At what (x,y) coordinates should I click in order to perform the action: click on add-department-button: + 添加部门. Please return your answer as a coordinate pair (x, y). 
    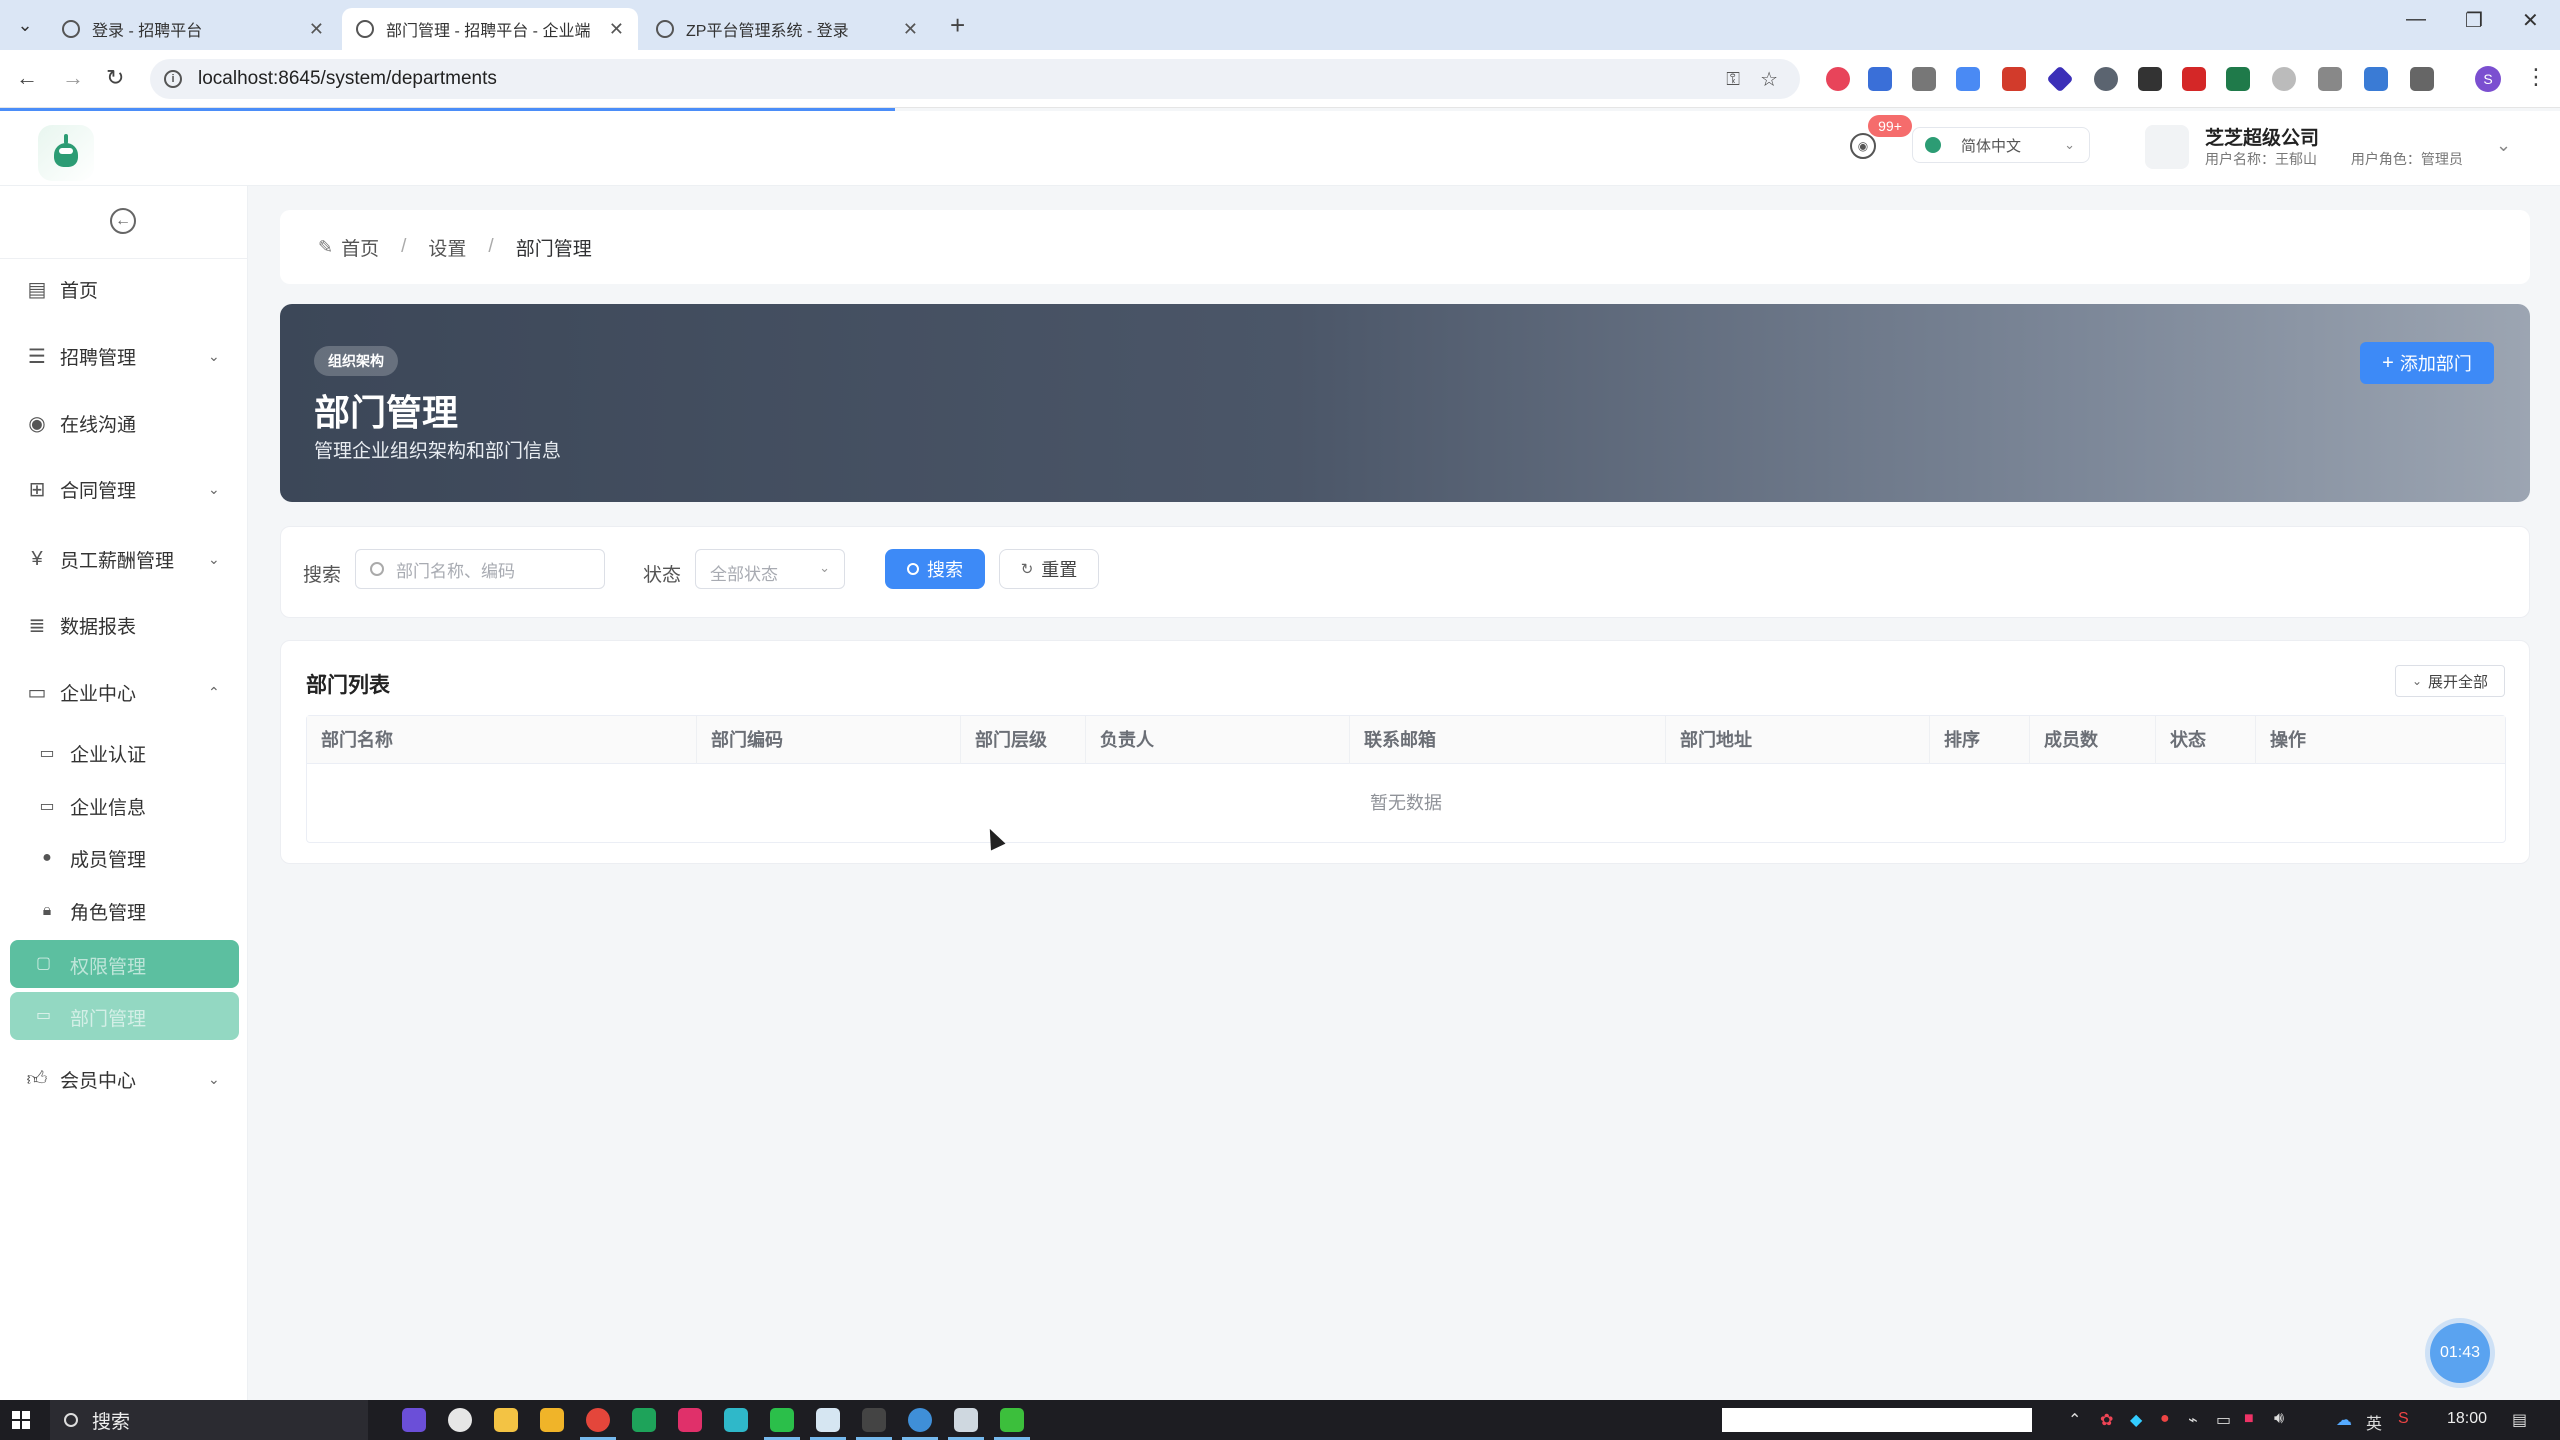
    Looking at the image, I should click on (2427, 363).